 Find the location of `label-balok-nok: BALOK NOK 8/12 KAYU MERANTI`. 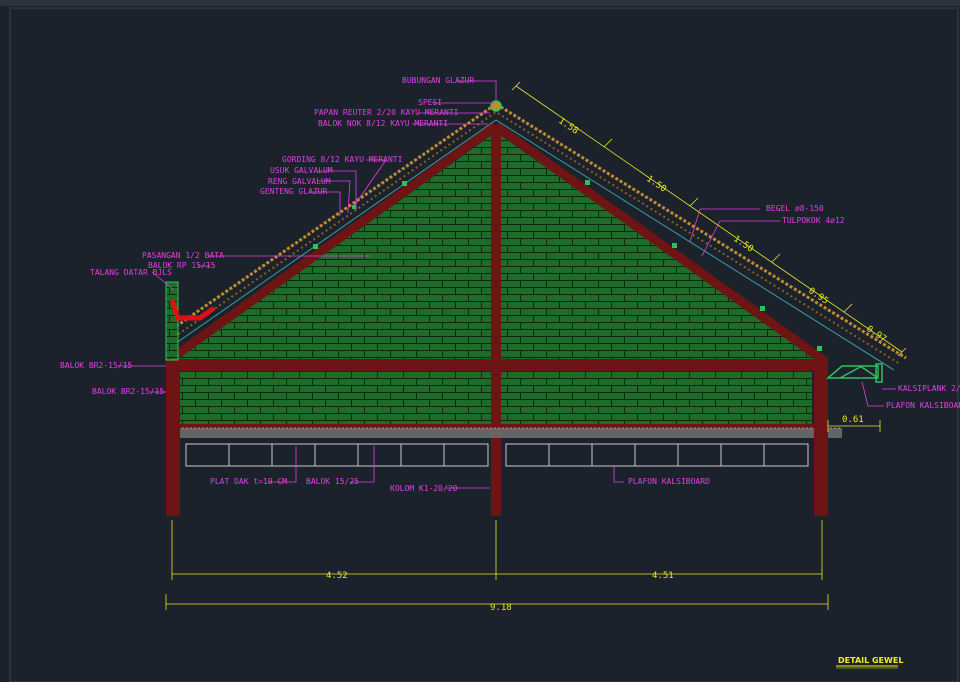

label-balok-nok: BALOK NOK 8/12 KAYU MERANTI is located at coordinates (383, 123).